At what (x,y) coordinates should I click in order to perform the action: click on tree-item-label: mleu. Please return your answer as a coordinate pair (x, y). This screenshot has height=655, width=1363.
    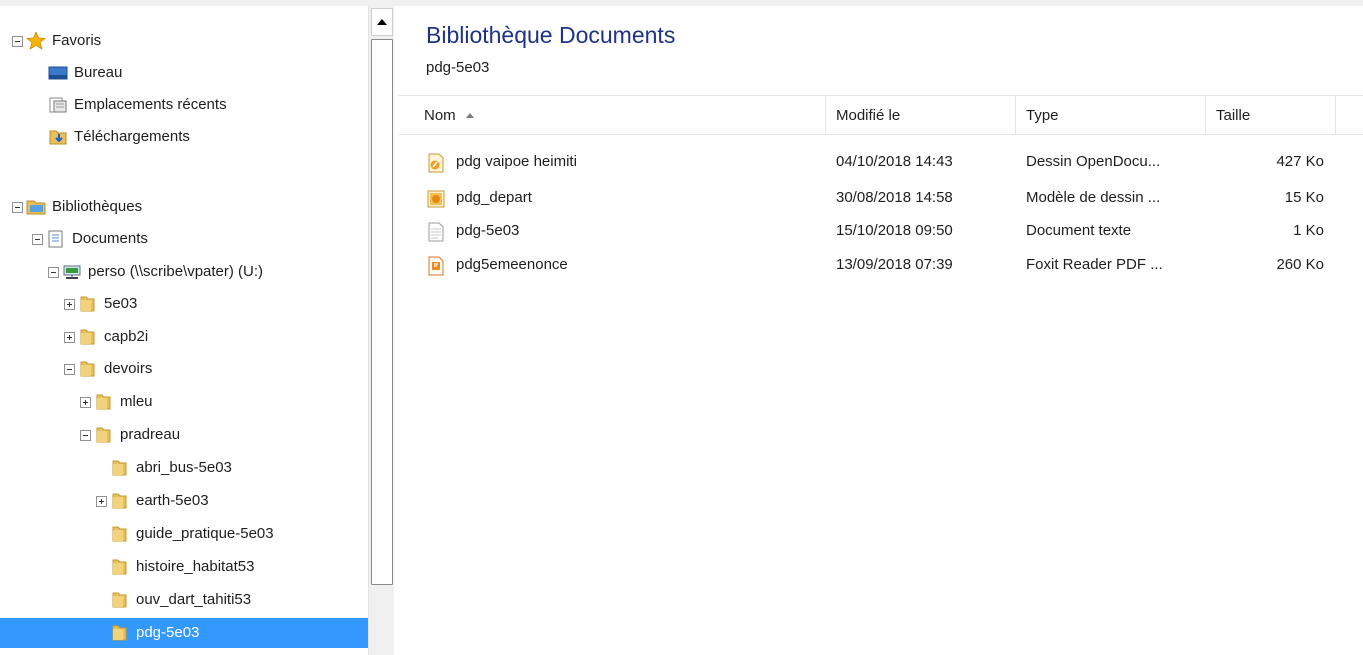
    Looking at the image, I should click on (136, 401).